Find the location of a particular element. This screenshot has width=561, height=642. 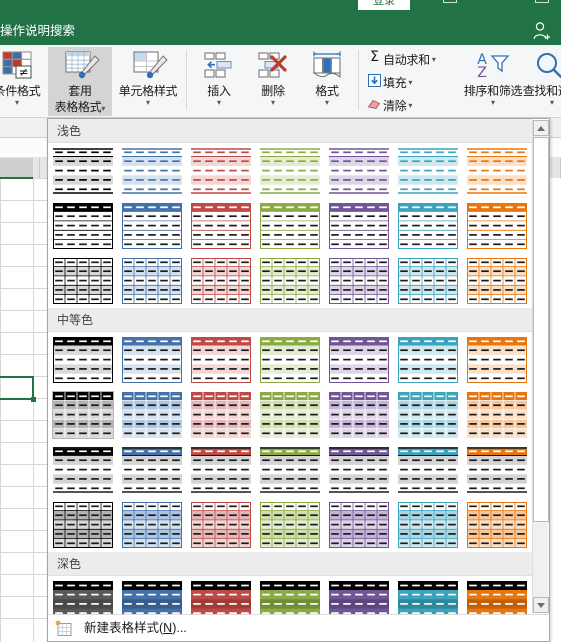

conditional-formatting-label: 条件格式 is located at coordinates (20, 91).